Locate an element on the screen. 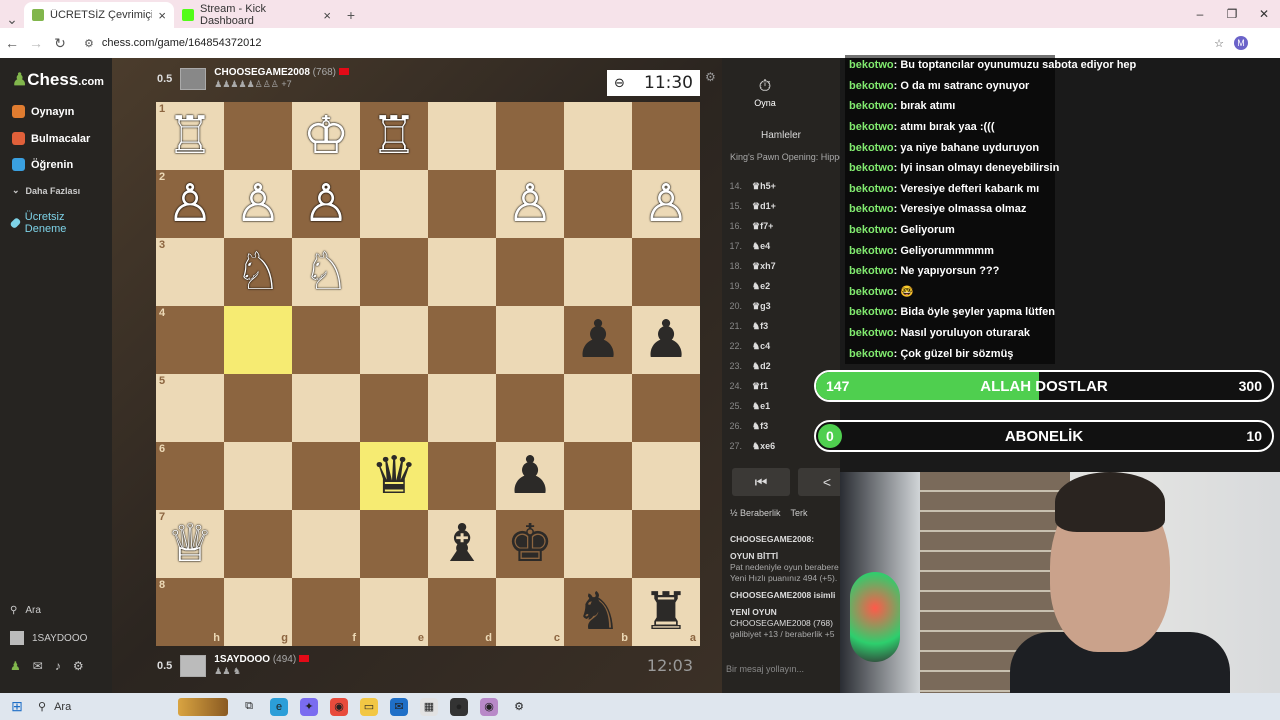 This screenshot has height=720, width=1280. move-white: ♞d2 is located at coordinates (782, 366).